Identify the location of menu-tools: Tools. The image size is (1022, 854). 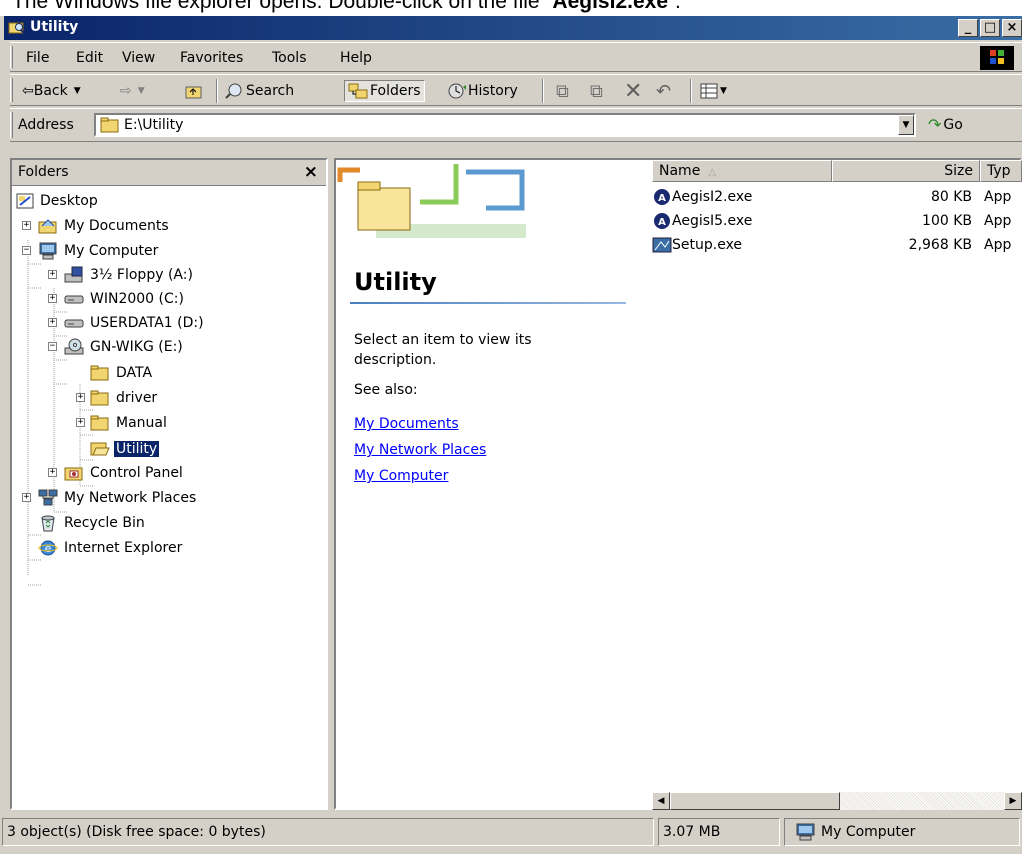
(289, 58).